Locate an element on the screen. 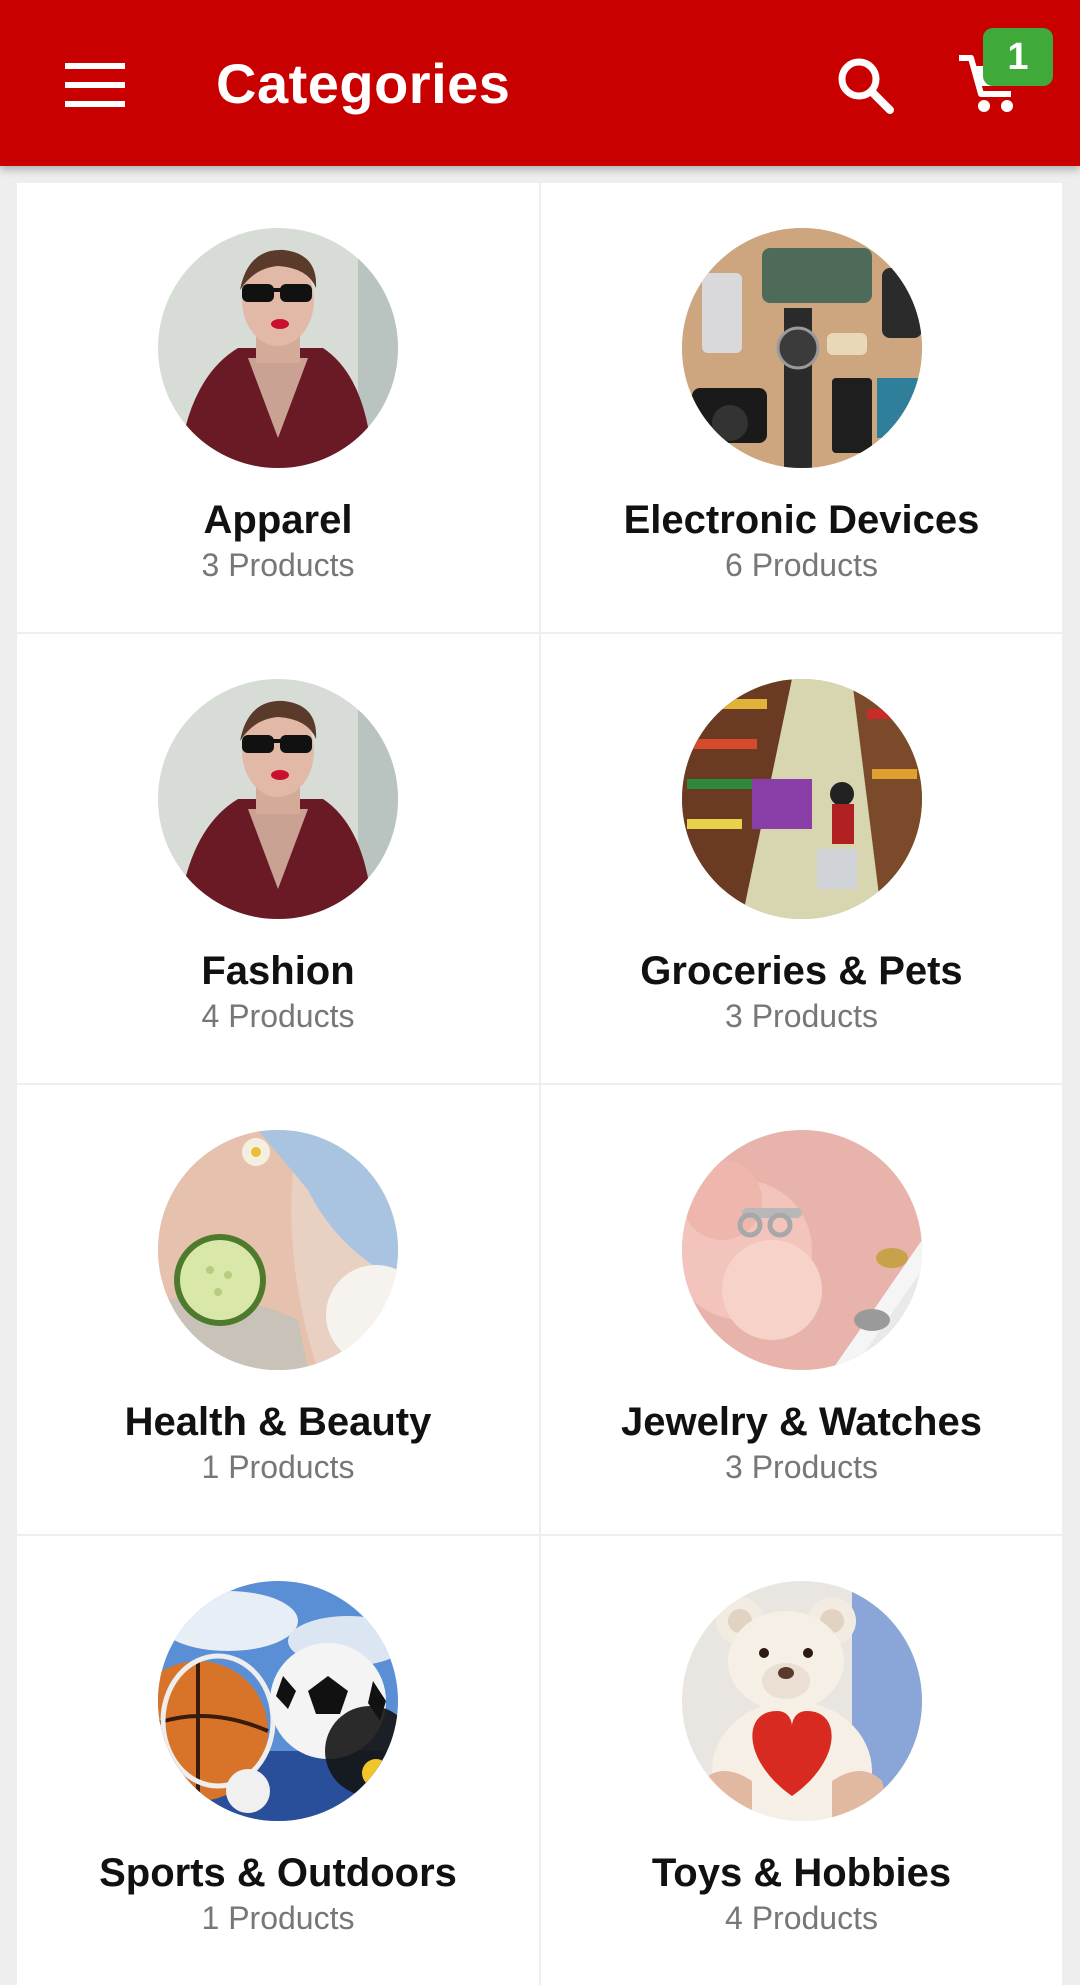 The height and width of the screenshot is (1985, 1080). category-image-groceries-pets is located at coordinates (801, 799).